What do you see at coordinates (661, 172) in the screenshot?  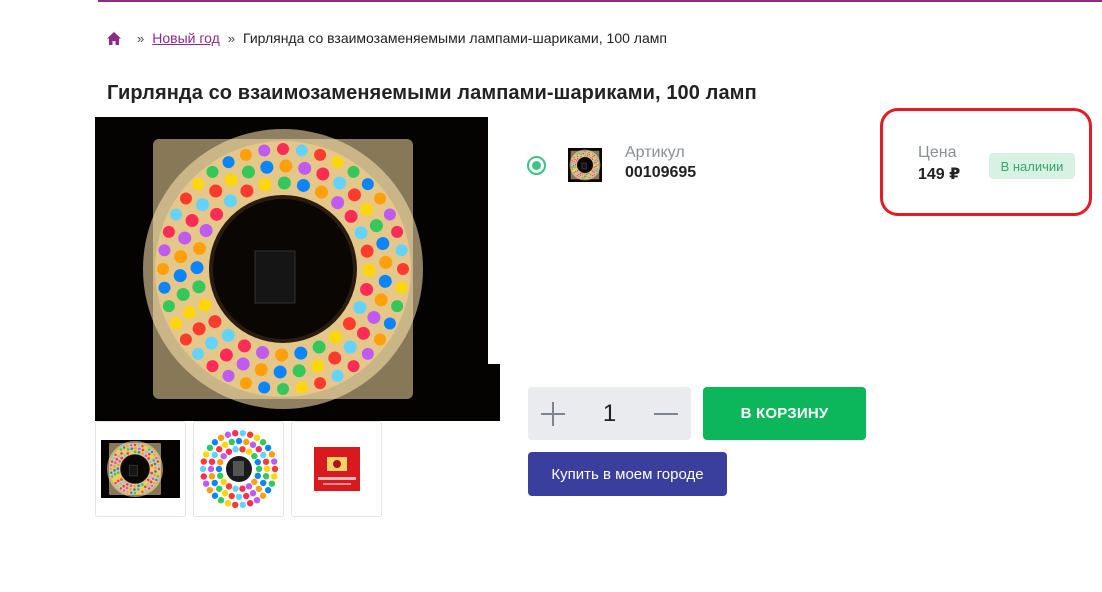 I see `article-value: 00109695` at bounding box center [661, 172].